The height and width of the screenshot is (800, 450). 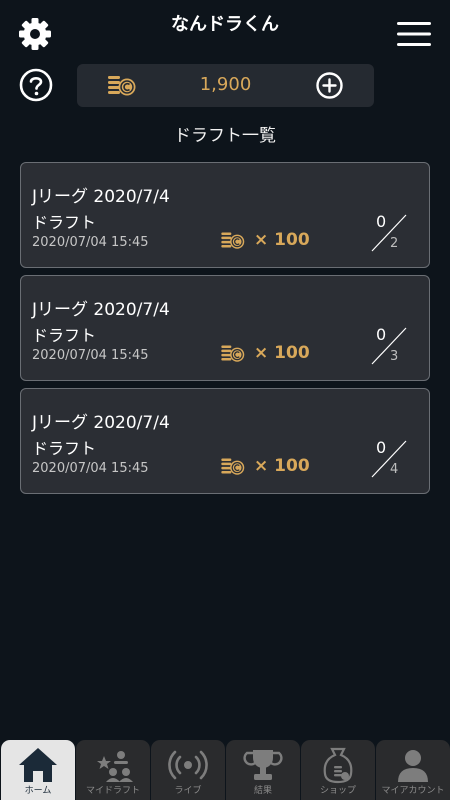 What do you see at coordinates (225, 136) in the screenshot?
I see `section-title: ドラフト一覧` at bounding box center [225, 136].